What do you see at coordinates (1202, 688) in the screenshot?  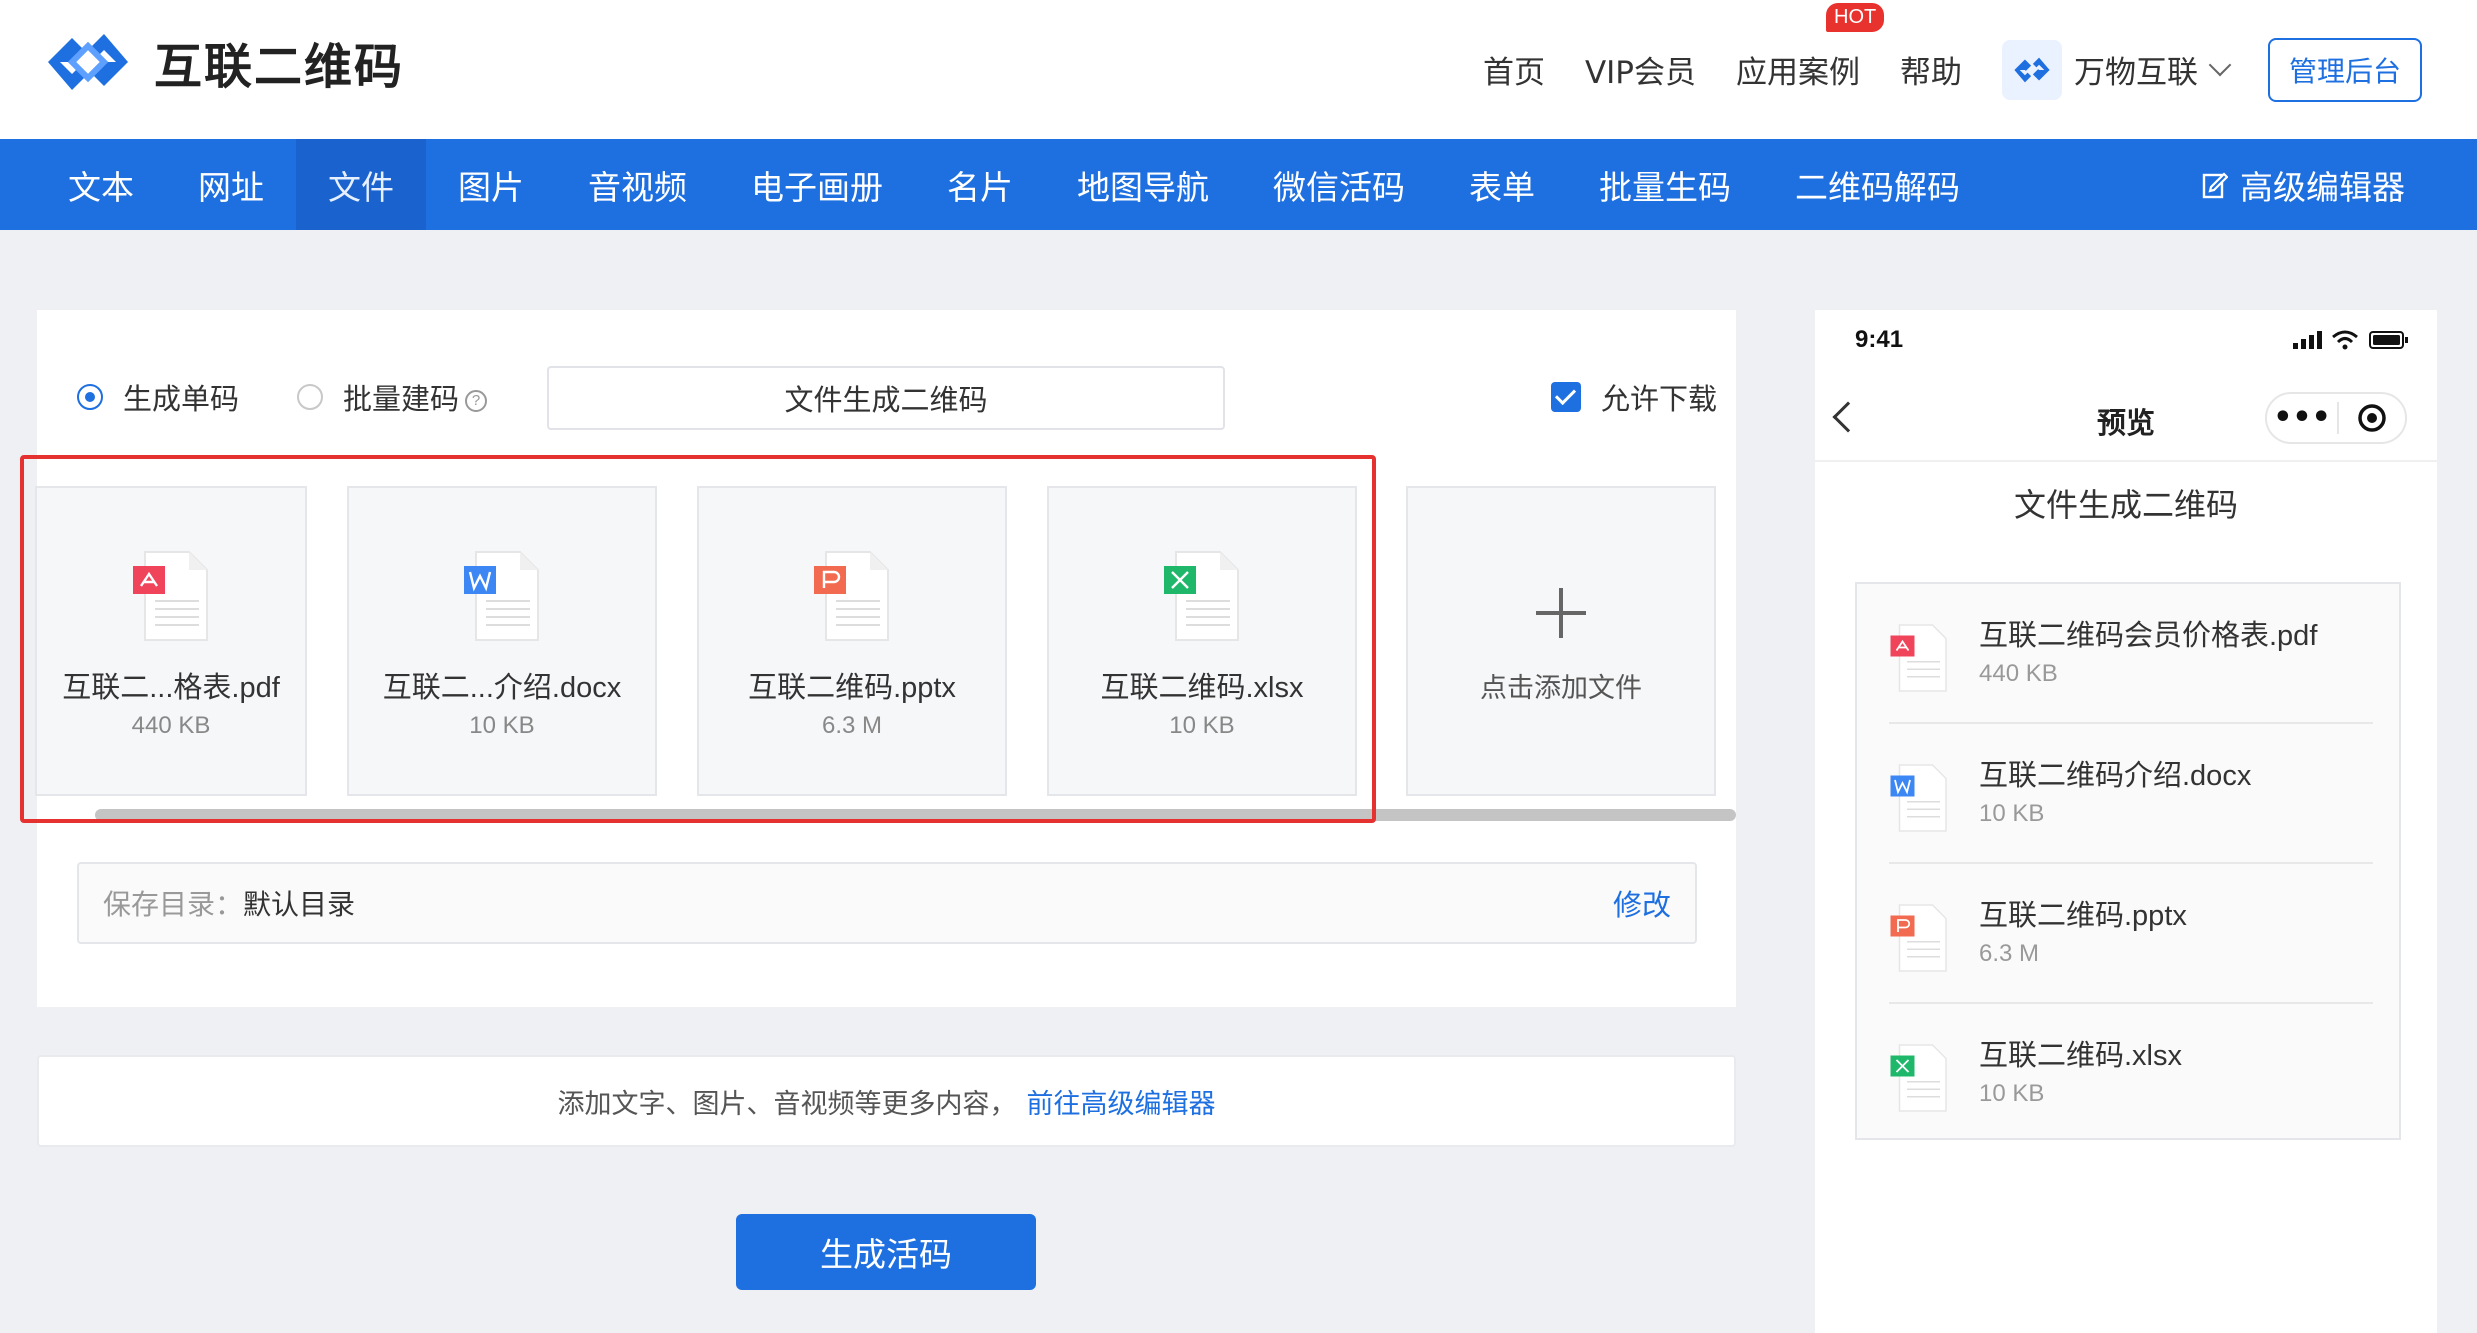 I see `file-name: 互联二维码.xlsx` at bounding box center [1202, 688].